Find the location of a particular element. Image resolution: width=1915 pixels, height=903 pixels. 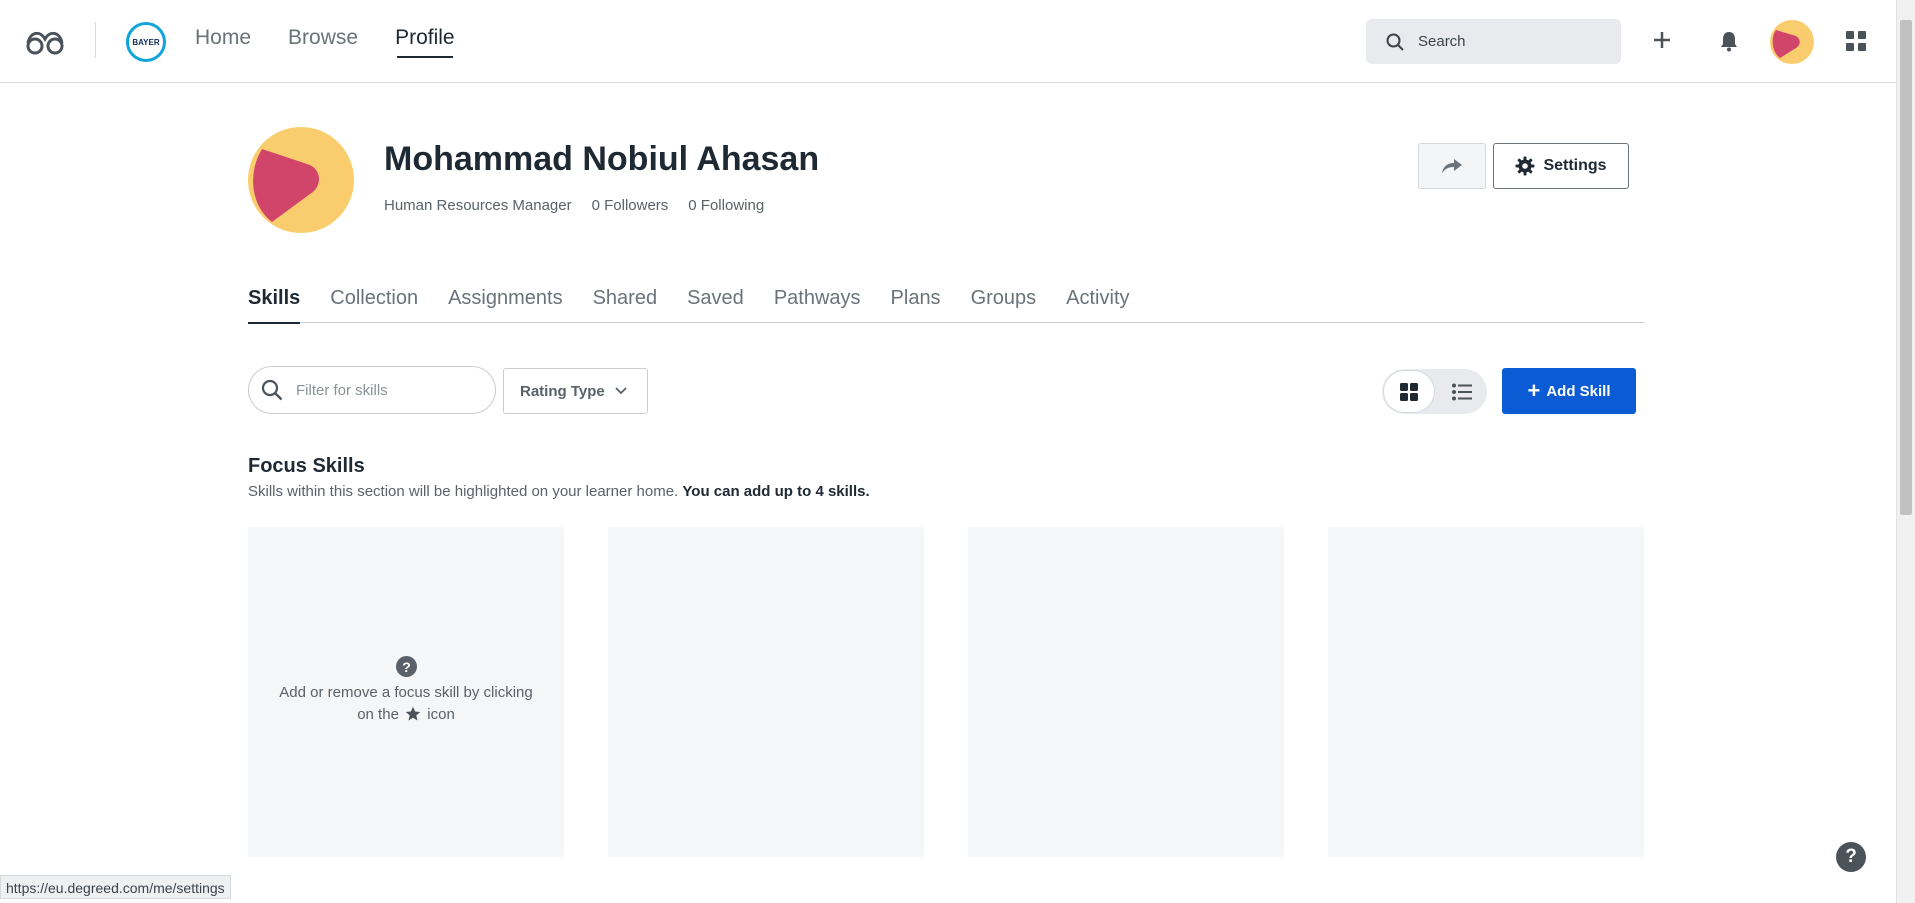

share-arrow-icon is located at coordinates (1452, 166).